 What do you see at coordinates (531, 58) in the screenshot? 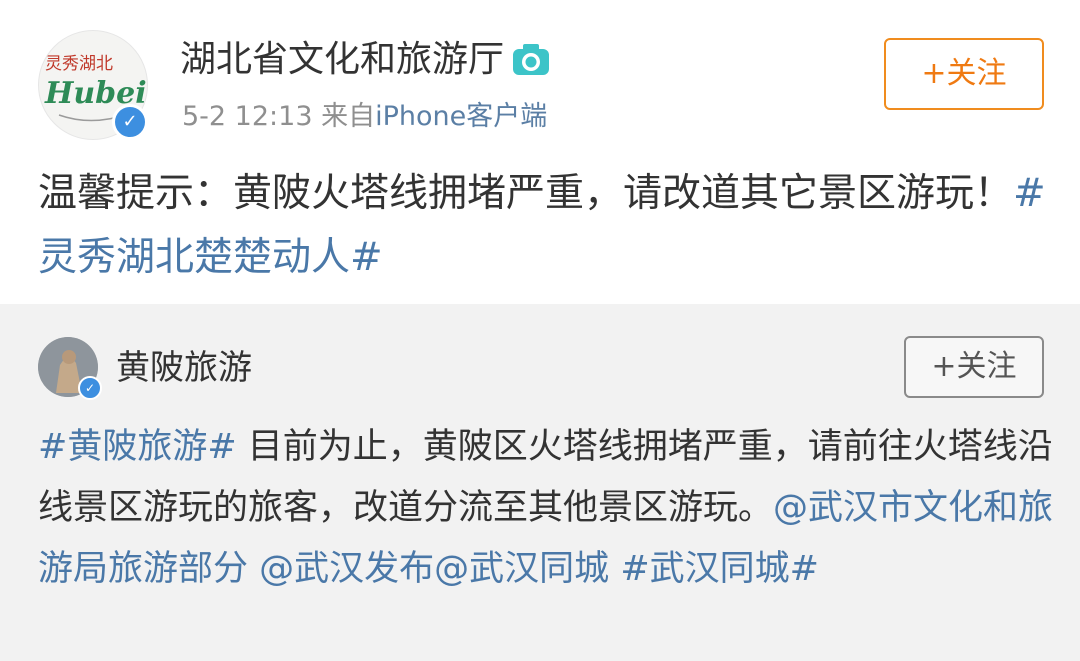
I see `camera-icon` at bounding box center [531, 58].